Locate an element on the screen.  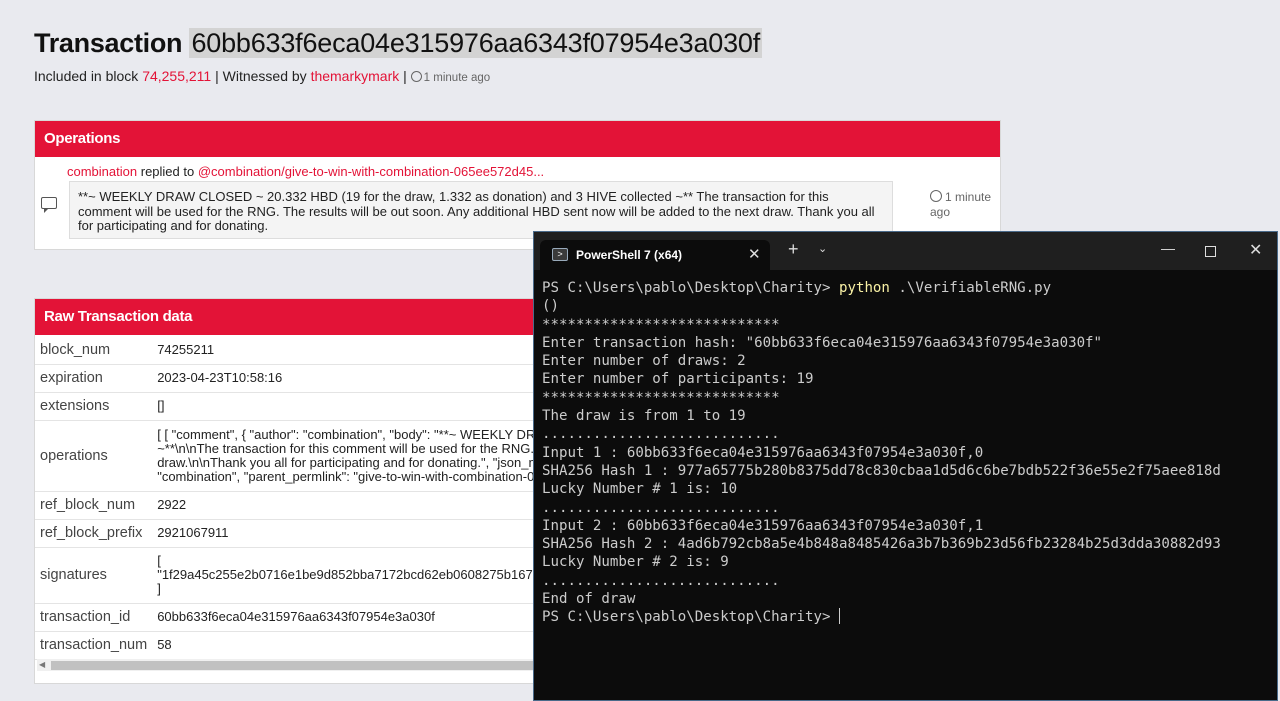
page-title-label: Transaction is located at coordinates (108, 43).